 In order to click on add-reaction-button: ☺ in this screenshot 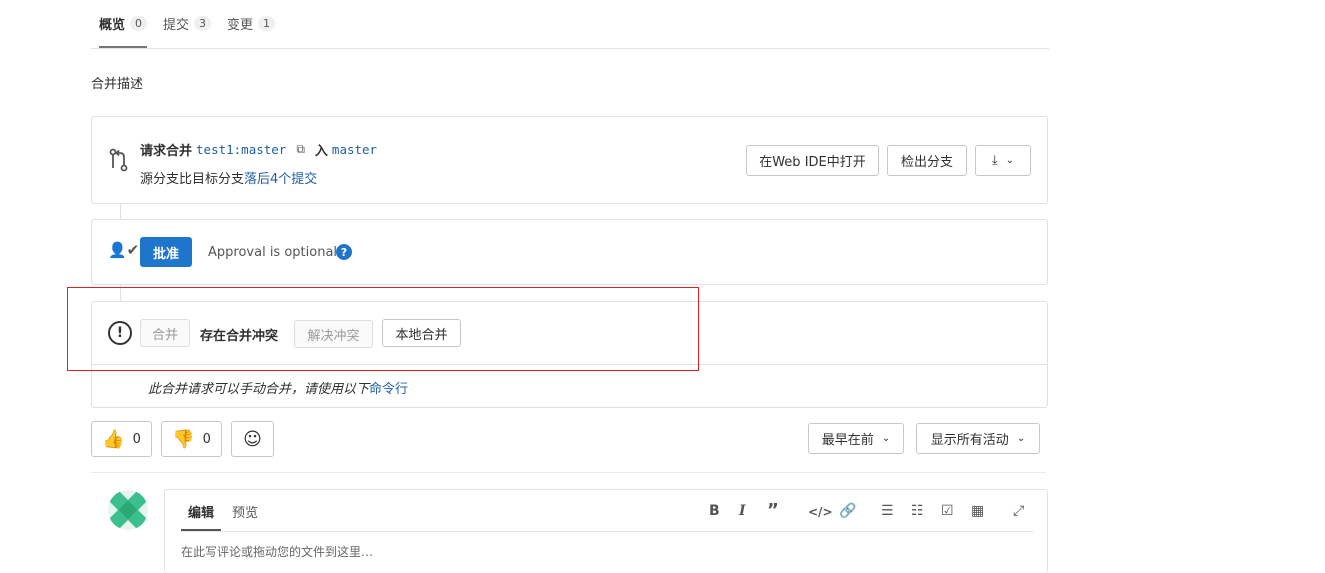, I will do `click(252, 439)`.